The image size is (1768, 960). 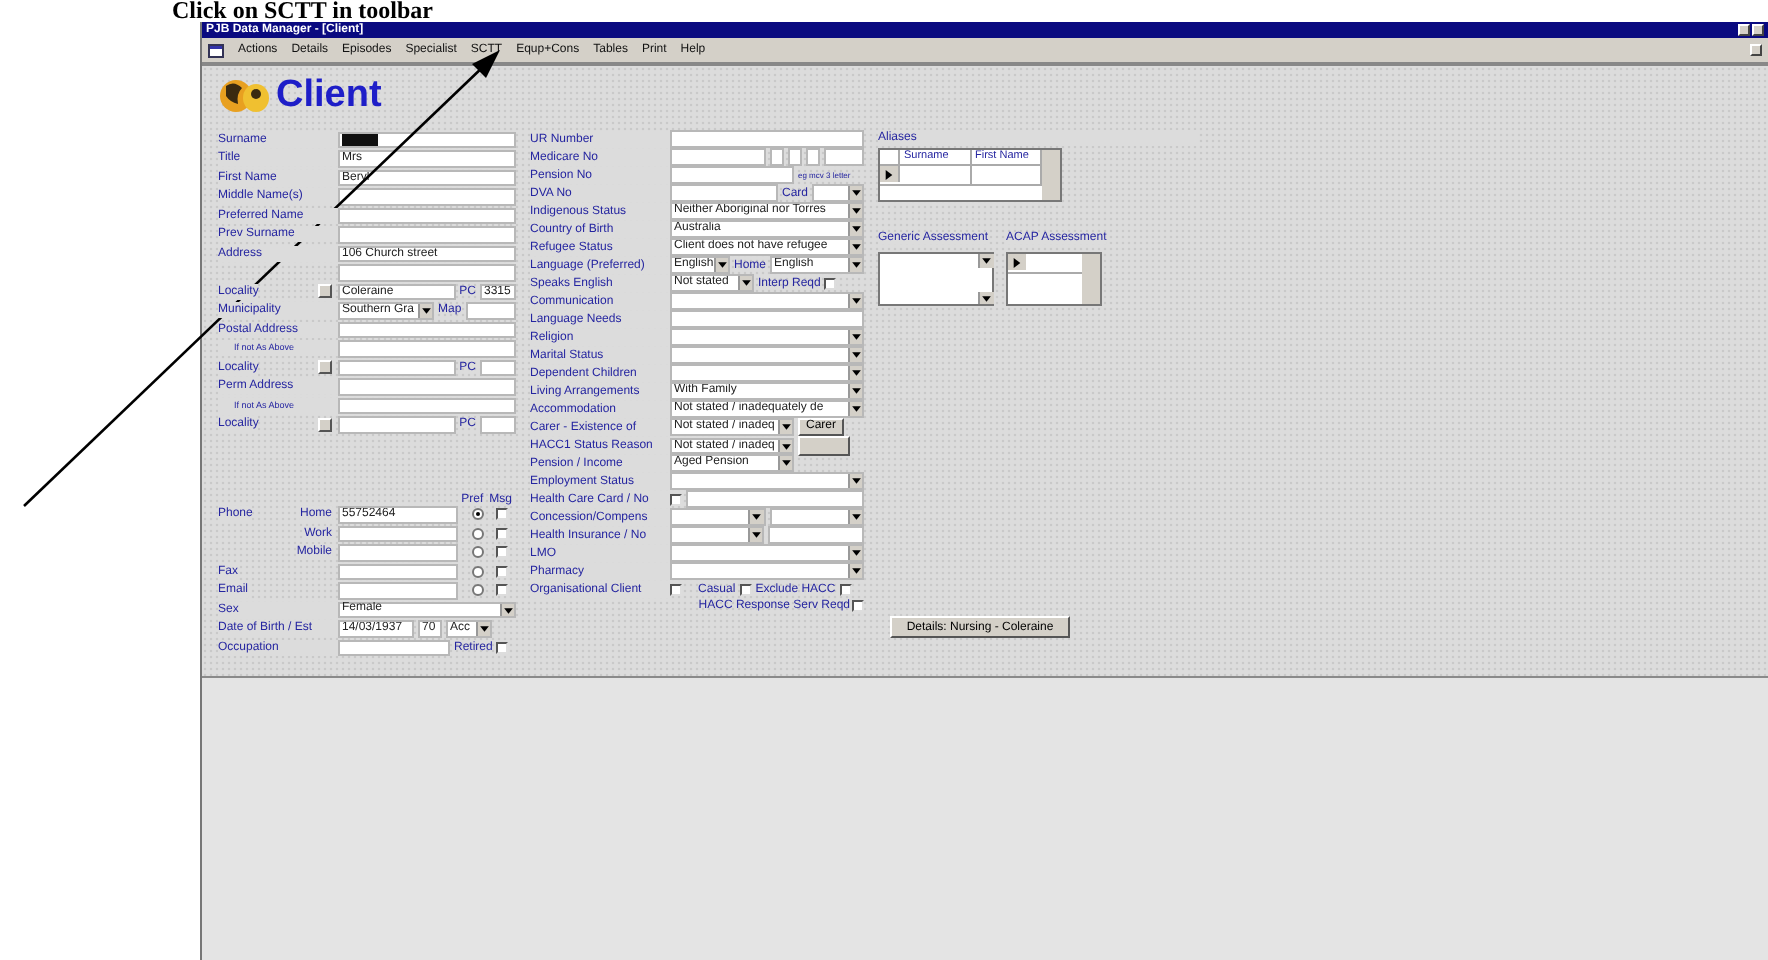 I want to click on minimize-button, so click(x=1744, y=30).